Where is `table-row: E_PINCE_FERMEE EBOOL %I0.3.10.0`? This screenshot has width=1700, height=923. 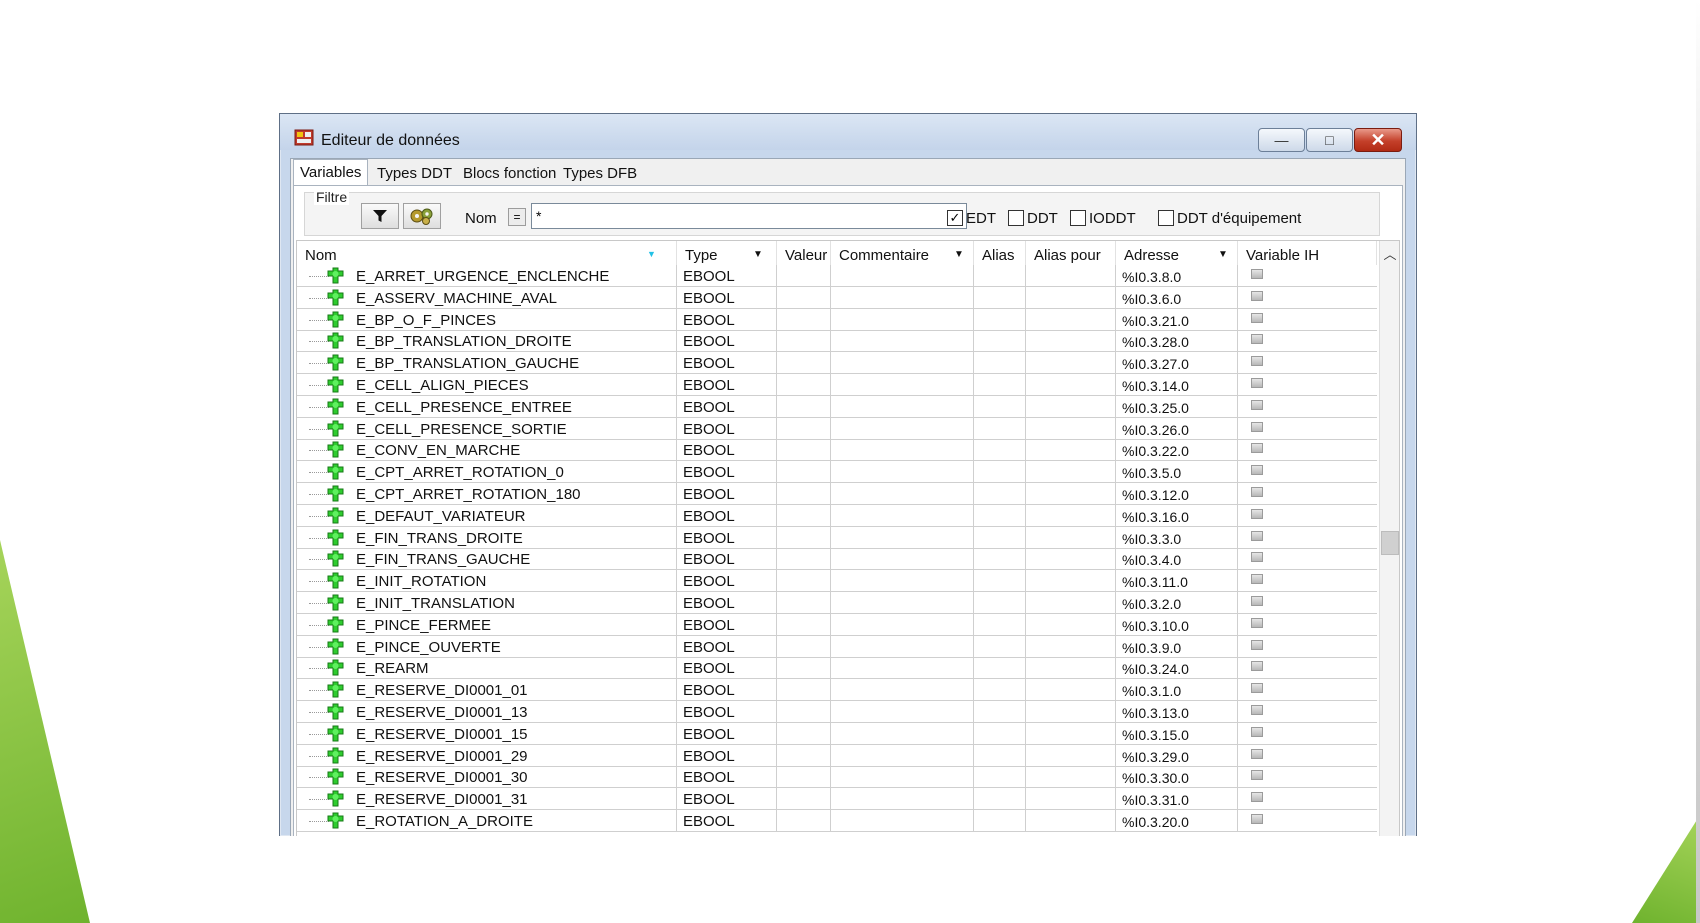 table-row: E_PINCE_FERMEE EBOOL %I0.3.10.0 is located at coordinates (837, 624).